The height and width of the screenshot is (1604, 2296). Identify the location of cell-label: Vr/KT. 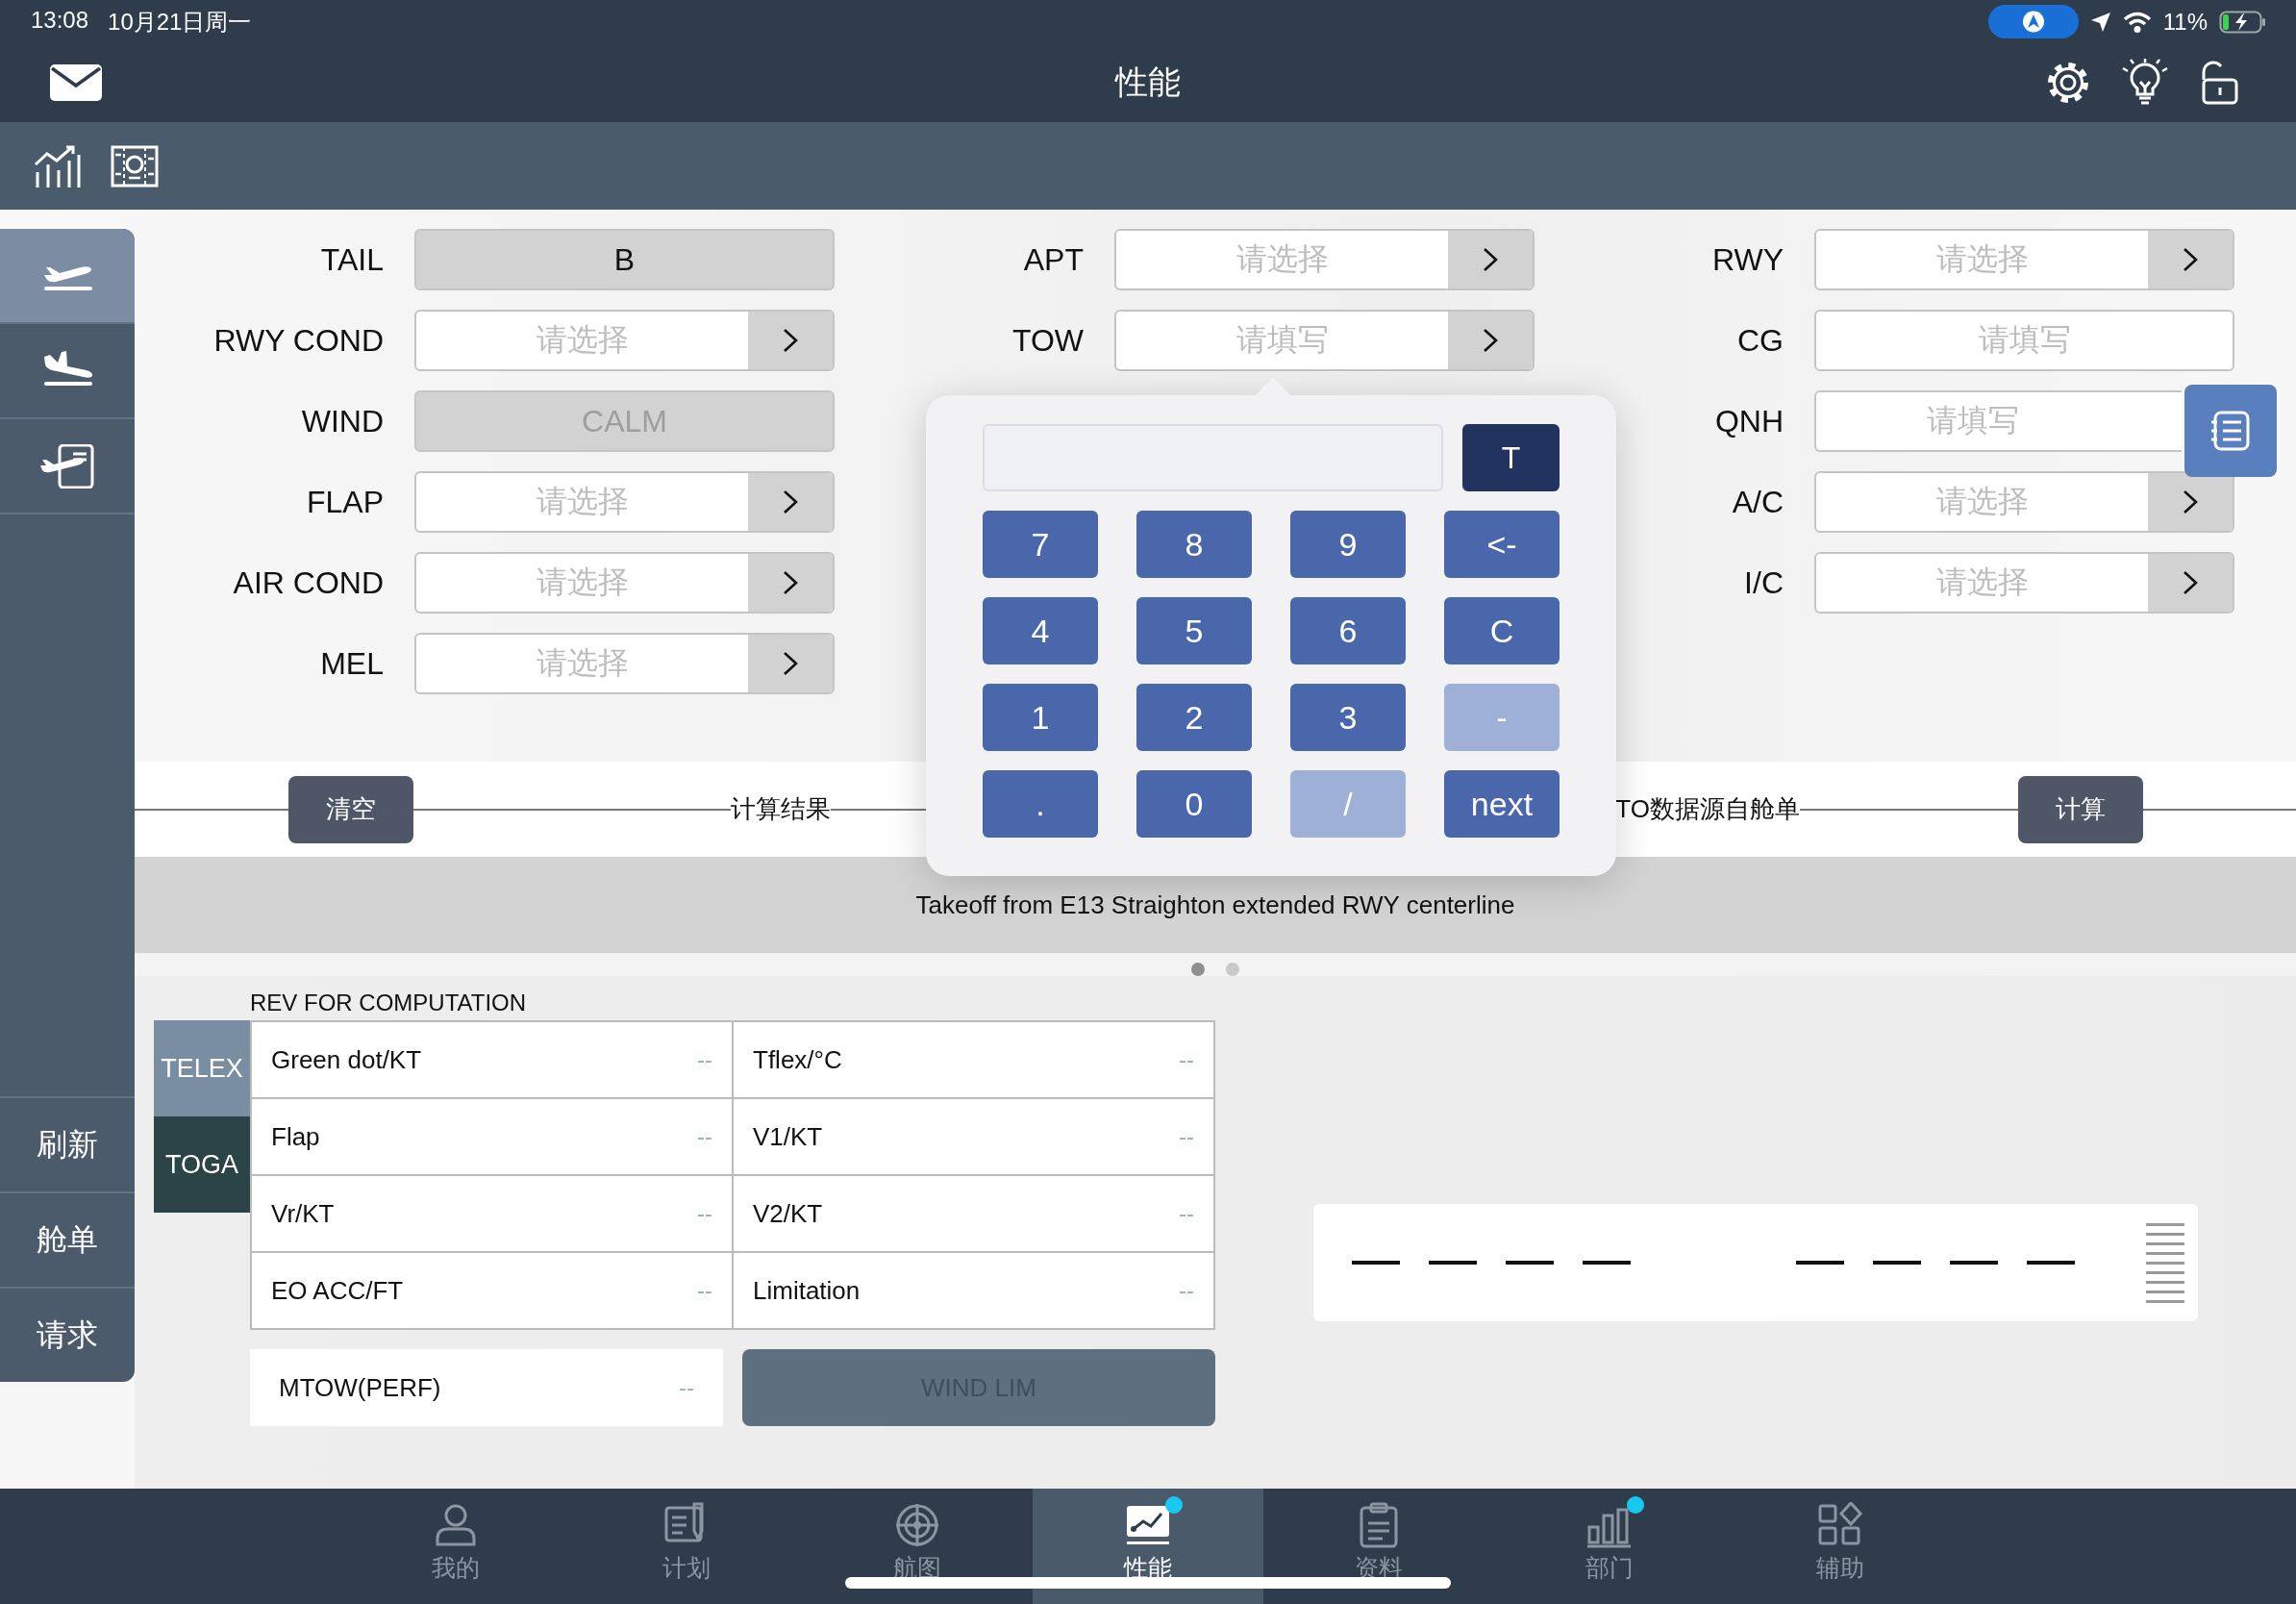
(303, 1213).